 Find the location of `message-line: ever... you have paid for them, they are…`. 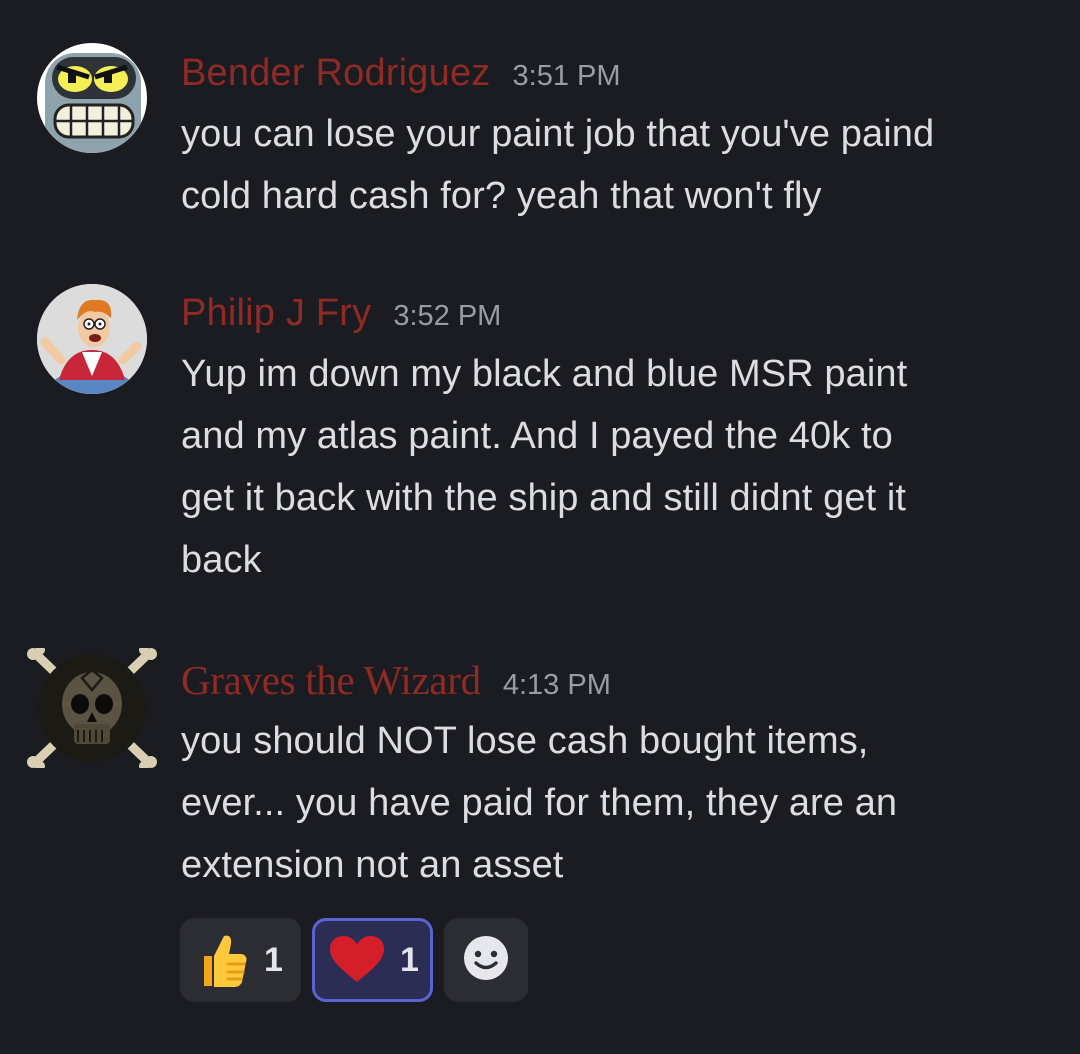

message-line: ever... you have paid for them, they are… is located at coordinates (539, 803).